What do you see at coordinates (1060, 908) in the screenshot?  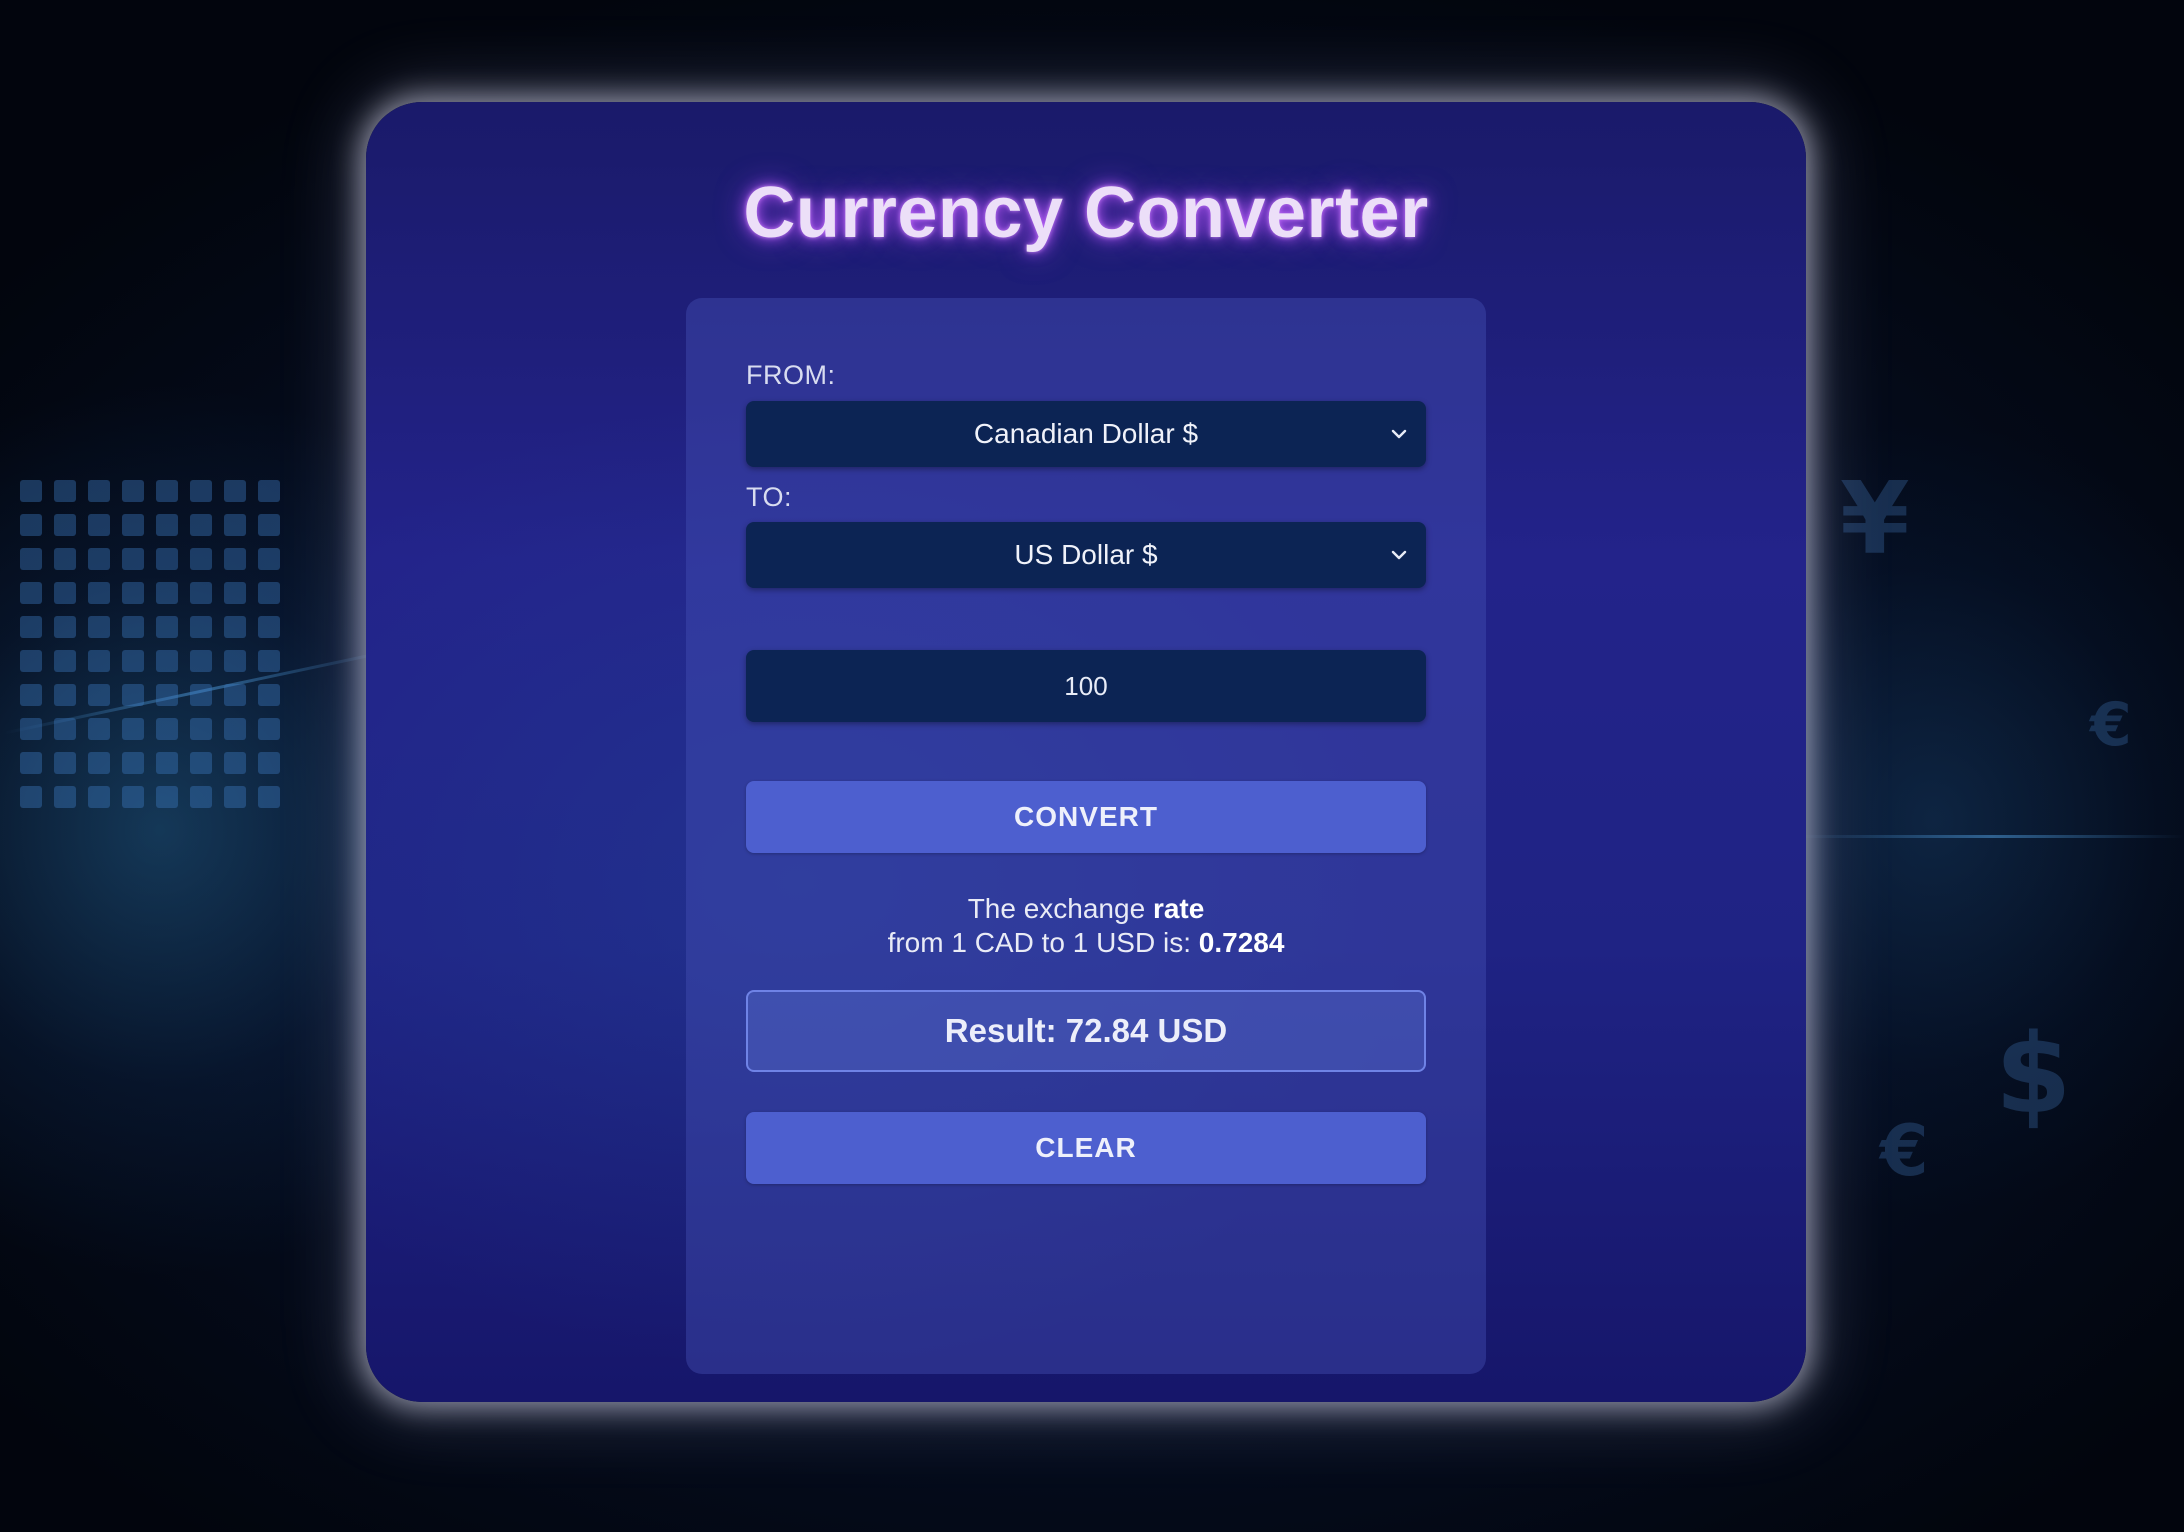 I see `exchange-rate-prefix: The exchange` at bounding box center [1060, 908].